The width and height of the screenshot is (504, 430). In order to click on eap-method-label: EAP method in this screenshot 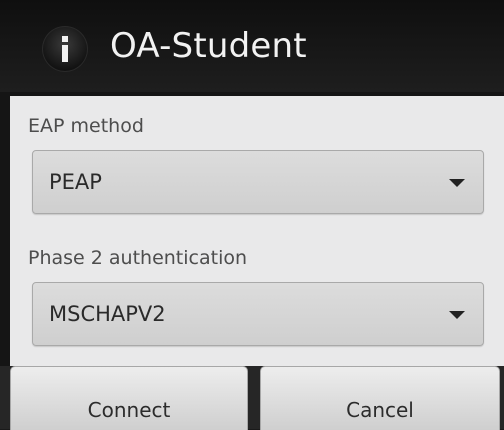, I will do `click(86, 126)`.